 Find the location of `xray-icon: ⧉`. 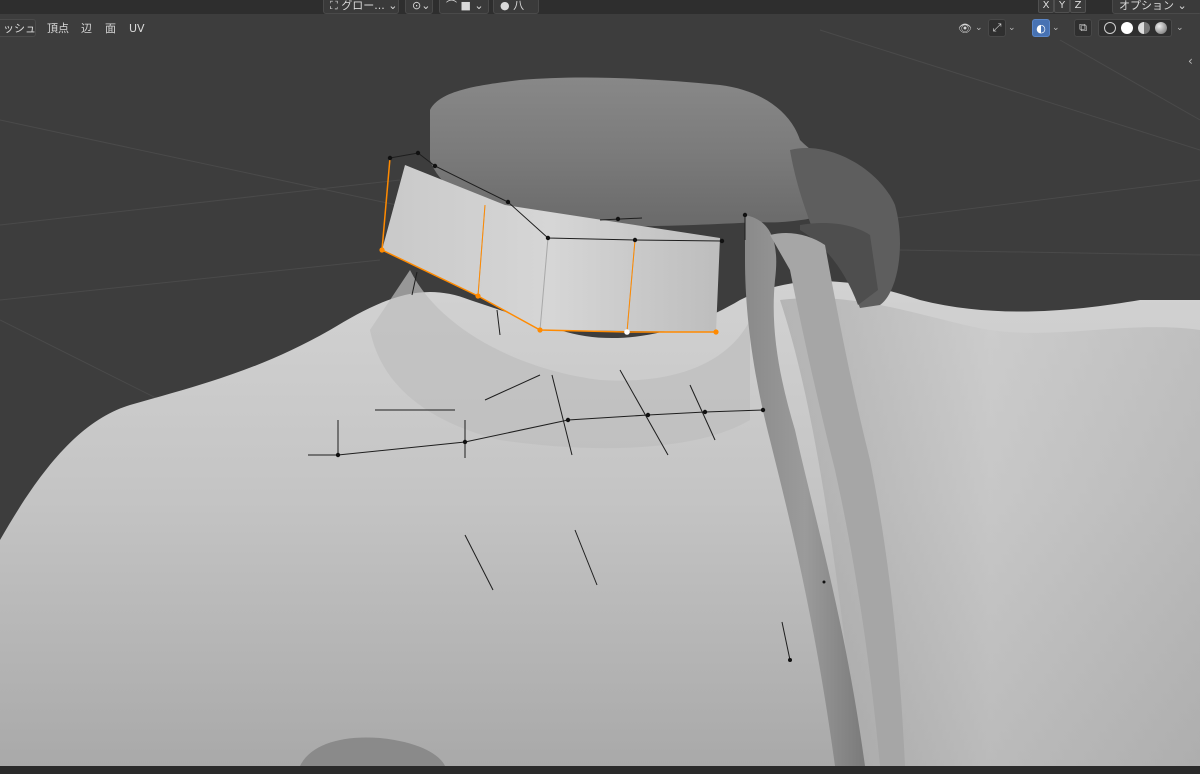

xray-icon: ⧉ is located at coordinates (1083, 28).